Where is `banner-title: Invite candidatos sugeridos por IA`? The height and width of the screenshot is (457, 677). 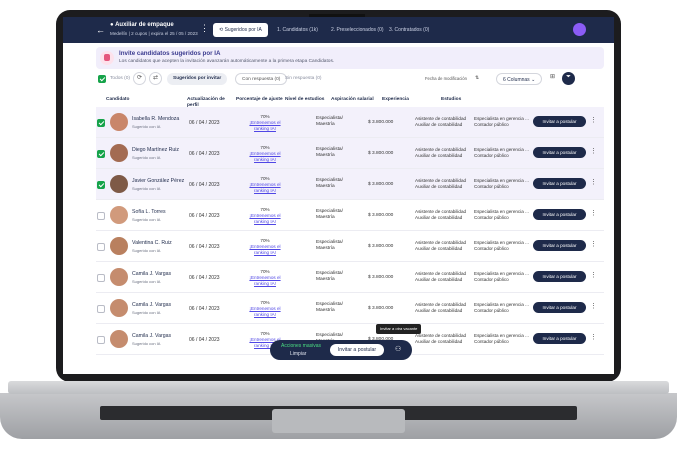
banner-title: Invite candidatos sugeridos por IA is located at coordinates (170, 53).